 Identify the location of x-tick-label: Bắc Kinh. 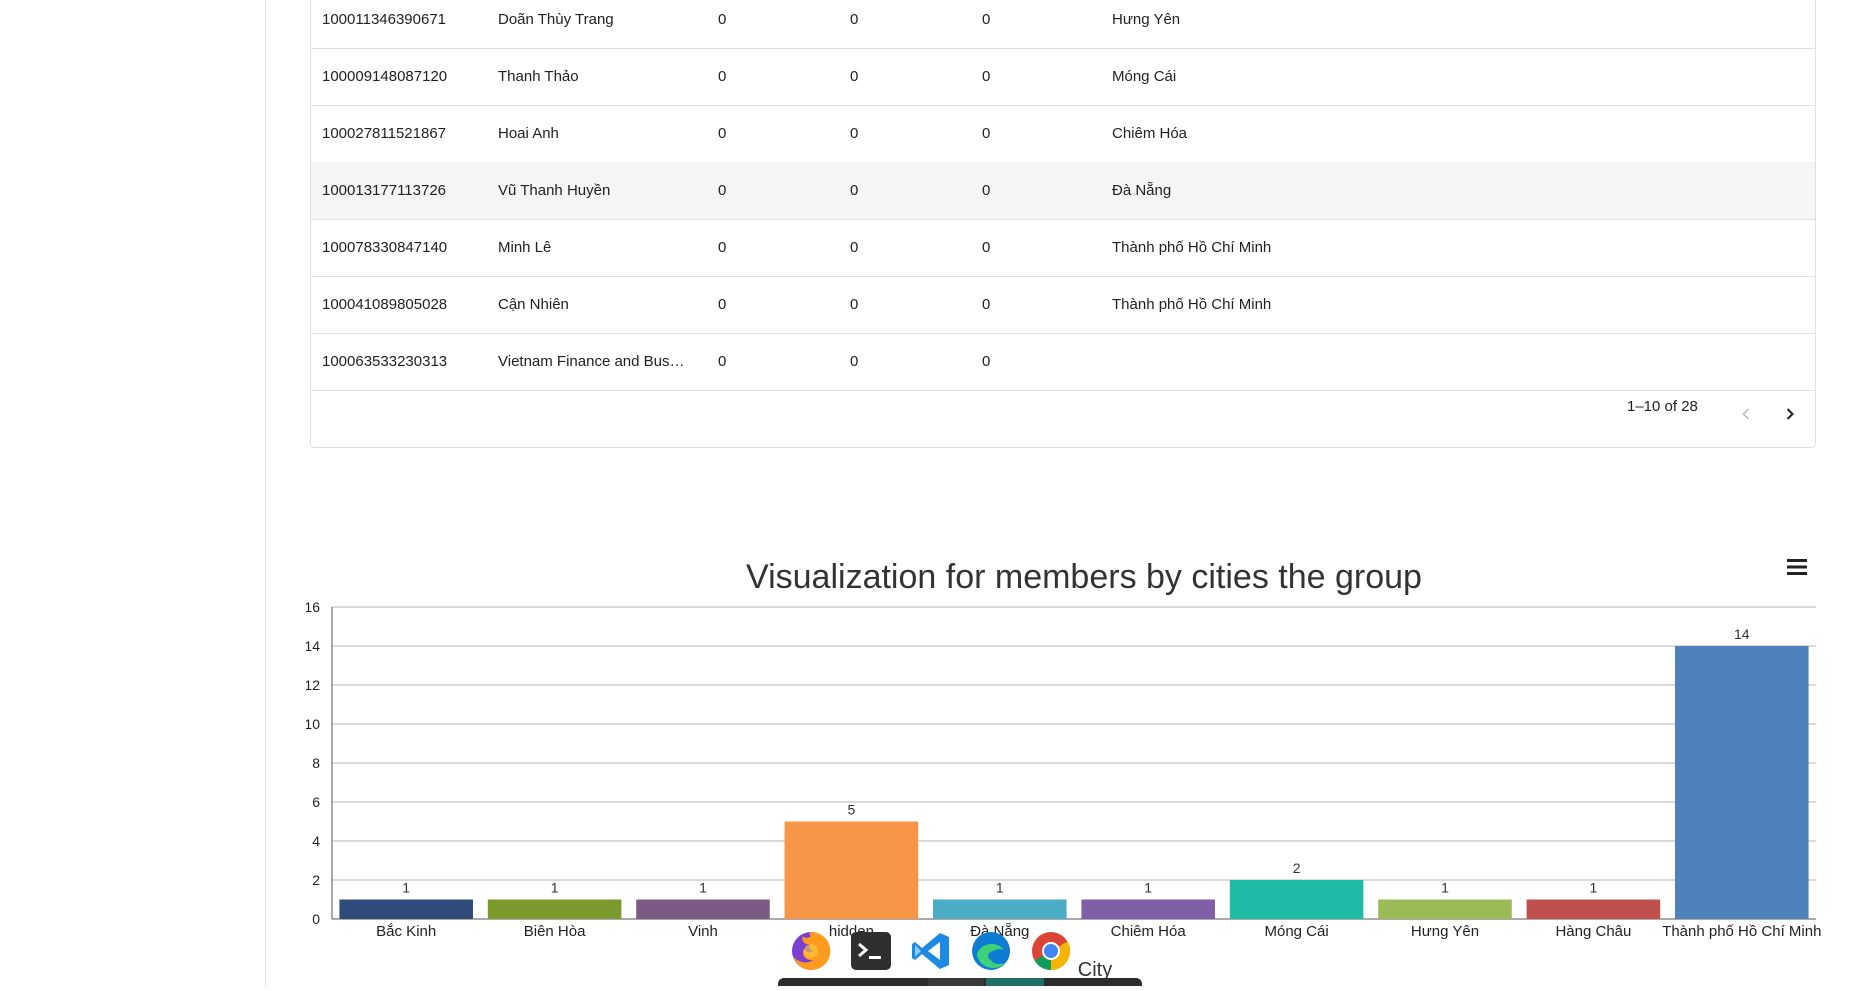
(406, 931).